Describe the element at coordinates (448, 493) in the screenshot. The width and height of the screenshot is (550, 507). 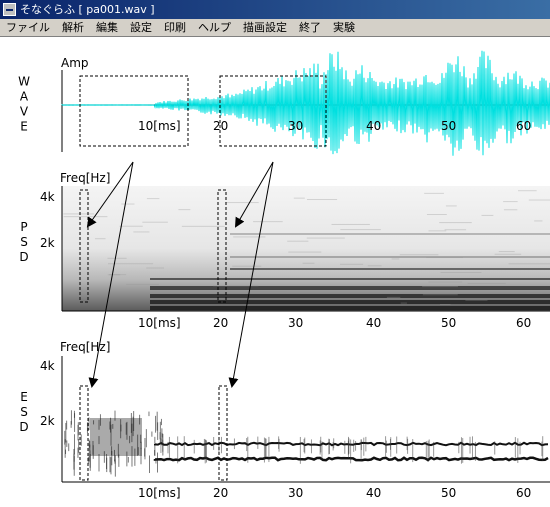
I see `esd-xtick-50: 50` at that location.